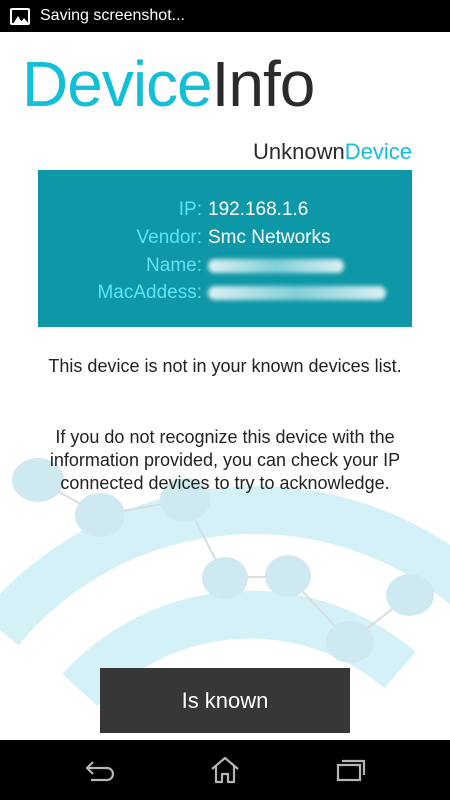 This screenshot has width=450, height=800. What do you see at coordinates (169, 237) in the screenshot?
I see `vendor-label: Vendor:` at bounding box center [169, 237].